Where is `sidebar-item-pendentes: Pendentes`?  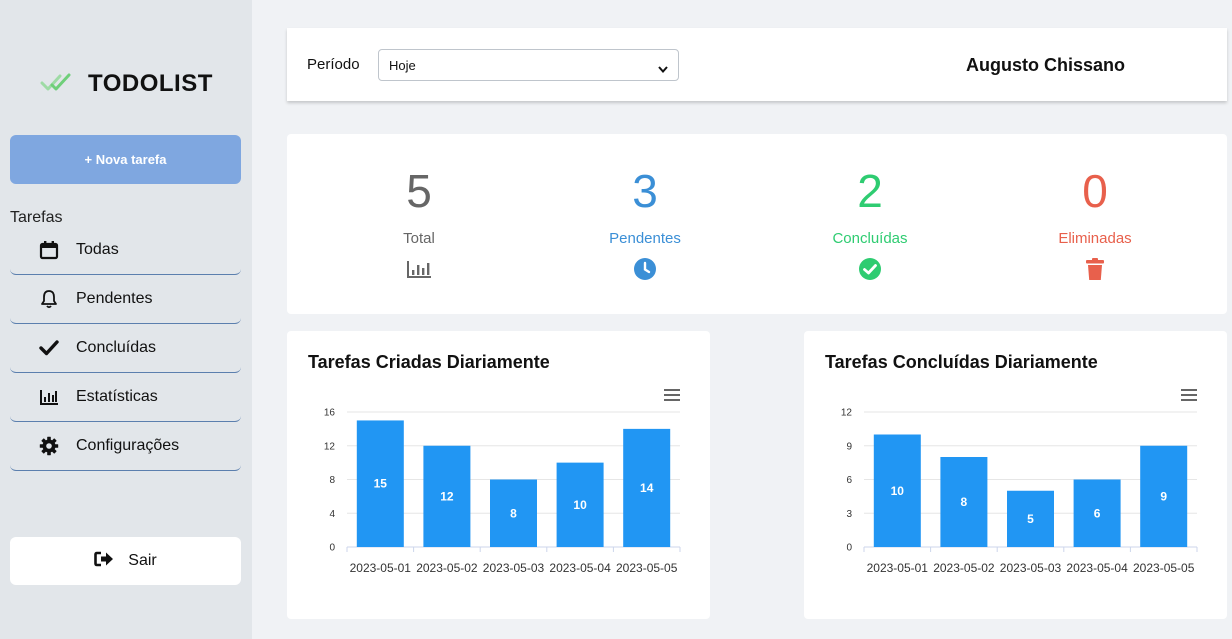
sidebar-item-pendentes: Pendentes is located at coordinates (125, 299).